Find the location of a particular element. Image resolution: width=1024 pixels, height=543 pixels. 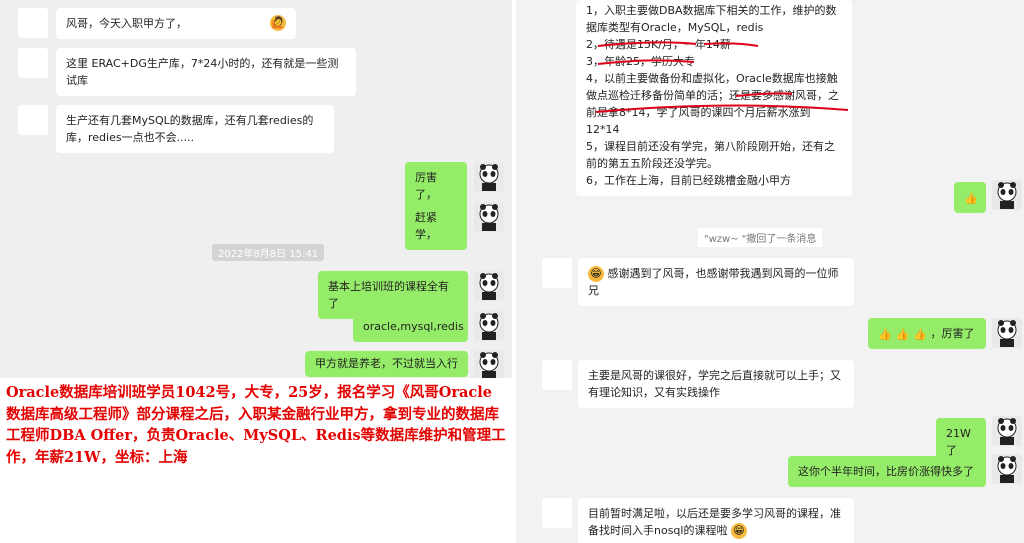

wave-emoji-icon: 🙋 is located at coordinates (278, 23).